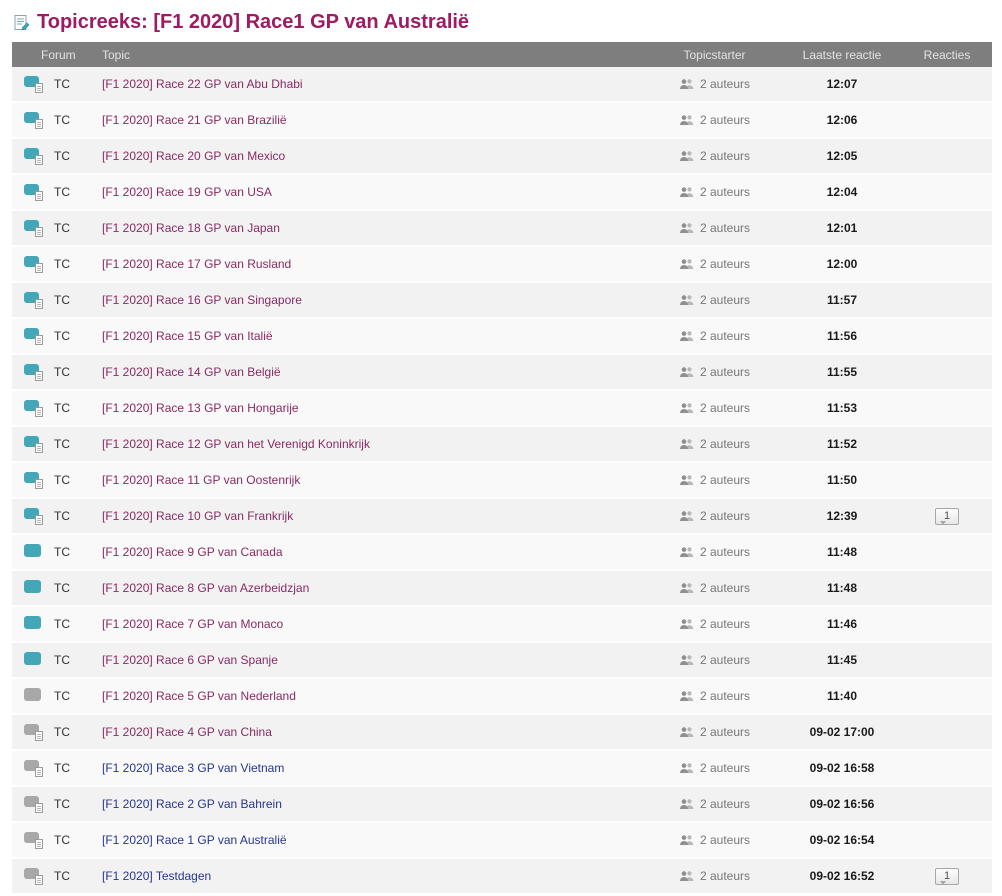 This screenshot has width=1002, height=896. What do you see at coordinates (190, 660) in the screenshot?
I see `topic-link: [F1 2020] Race 6 GP van Spanje` at bounding box center [190, 660].